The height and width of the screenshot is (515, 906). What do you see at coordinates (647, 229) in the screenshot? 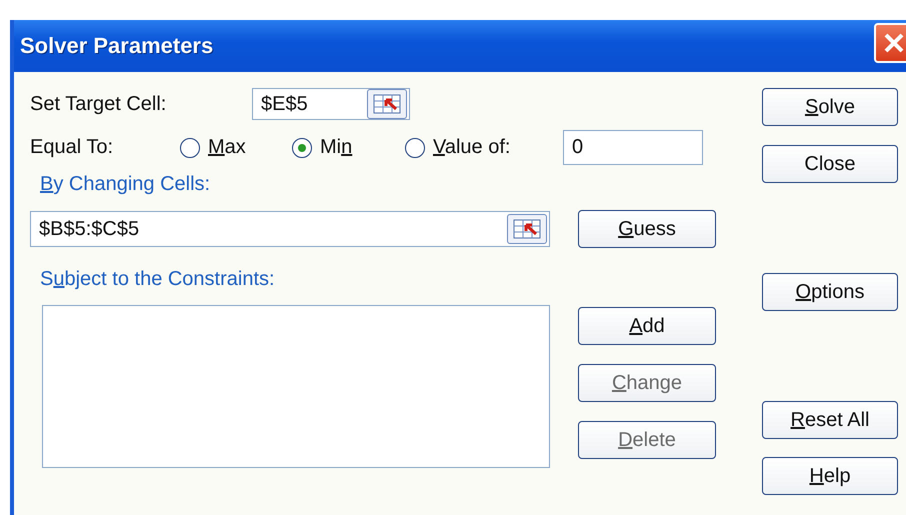
I see `guess-button: Guess` at bounding box center [647, 229].